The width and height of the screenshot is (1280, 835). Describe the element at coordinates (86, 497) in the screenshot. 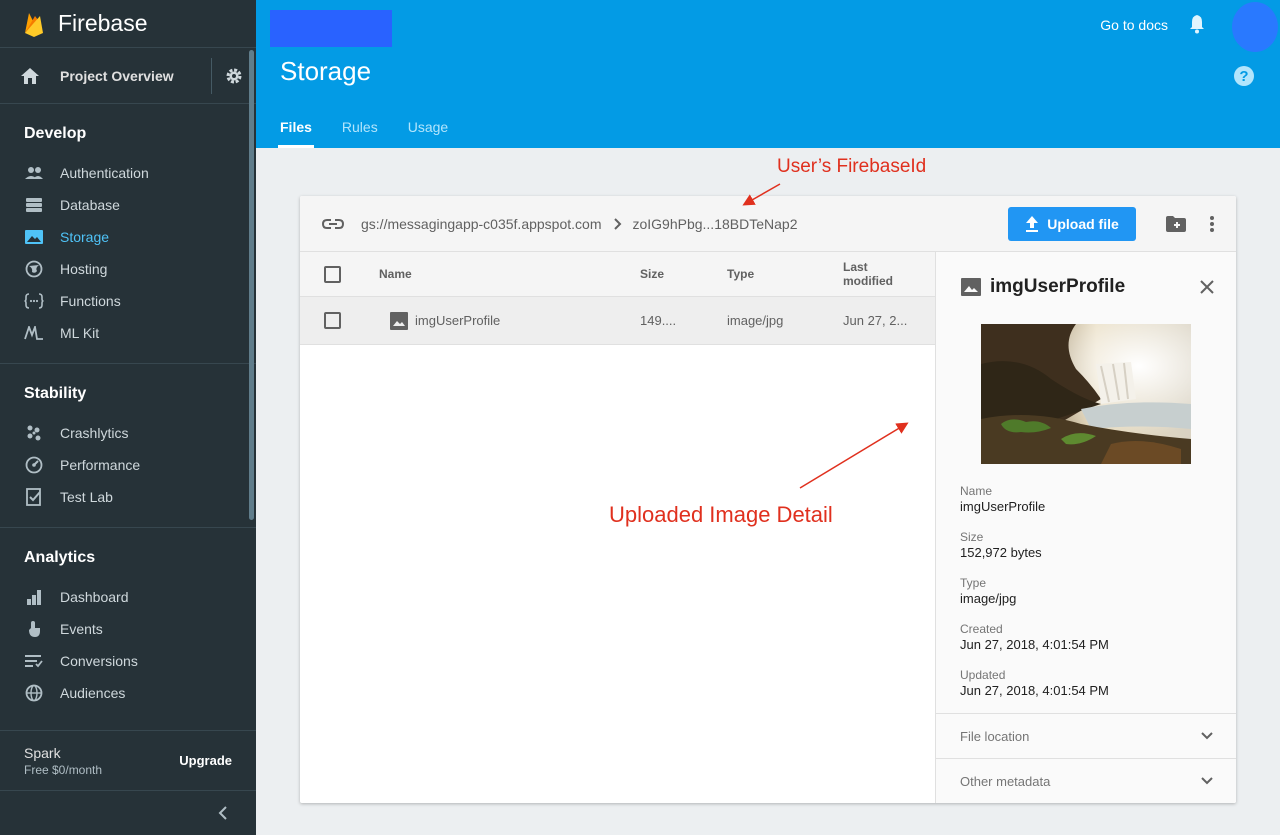

I see `sidebar-item-label: Test Lab` at that location.